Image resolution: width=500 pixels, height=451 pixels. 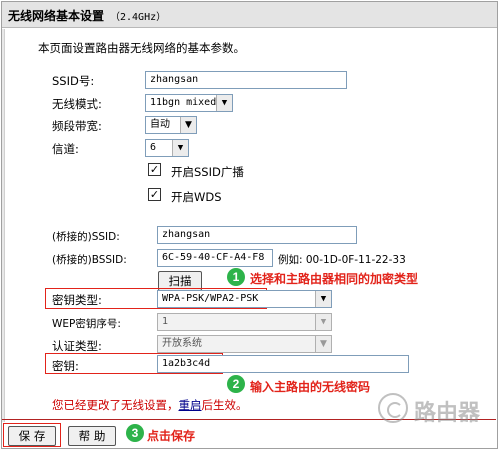 What do you see at coordinates (182, 343) in the screenshot?
I see `auth-type-value: 开放系统` at bounding box center [182, 343].